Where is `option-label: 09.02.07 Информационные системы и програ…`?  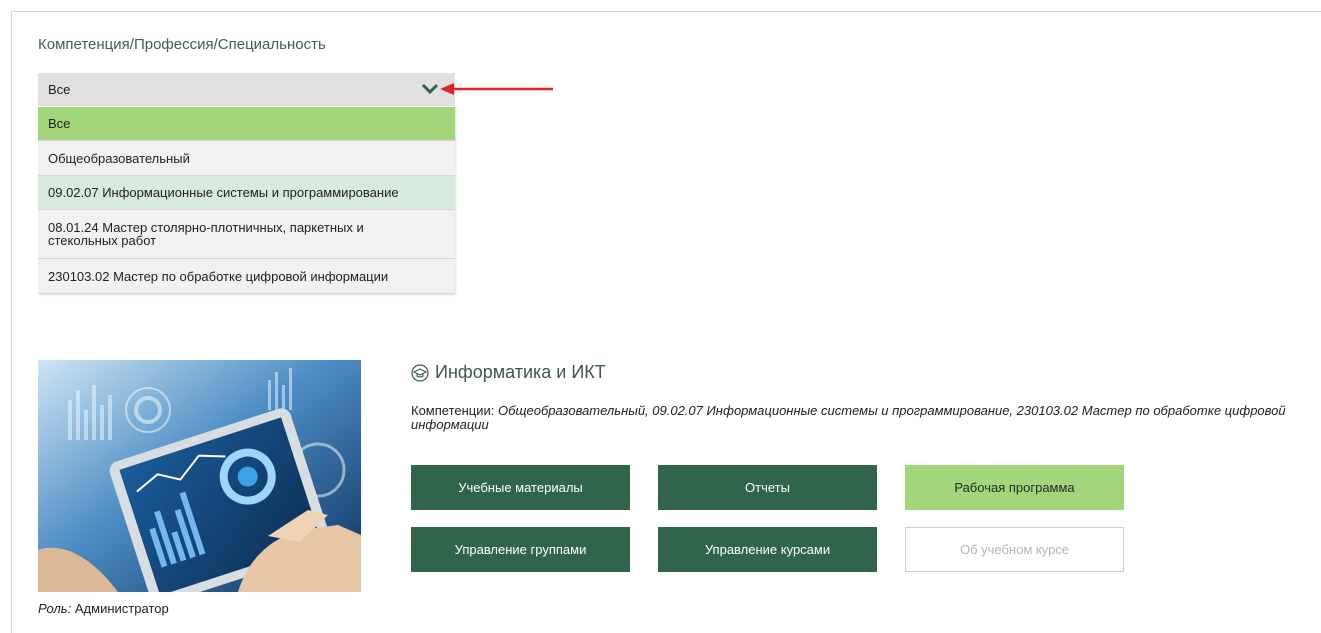 option-label: 09.02.07 Информационные системы и програ… is located at coordinates (223, 192).